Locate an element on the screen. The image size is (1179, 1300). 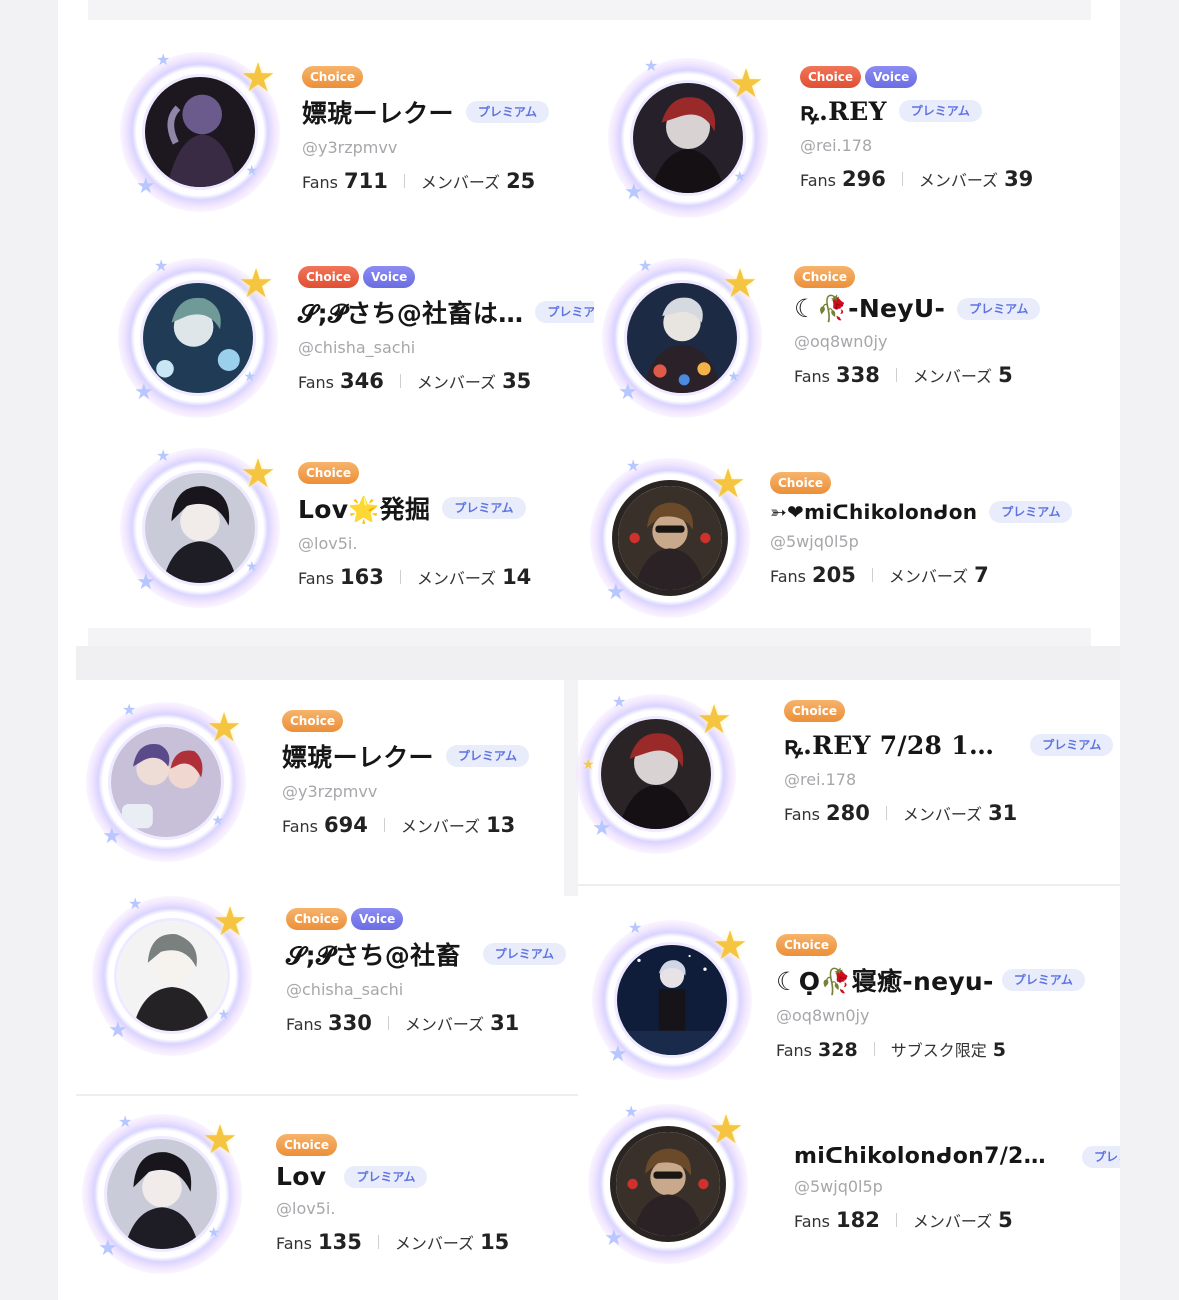
fans-count: 330 is located at coordinates (350, 1023).